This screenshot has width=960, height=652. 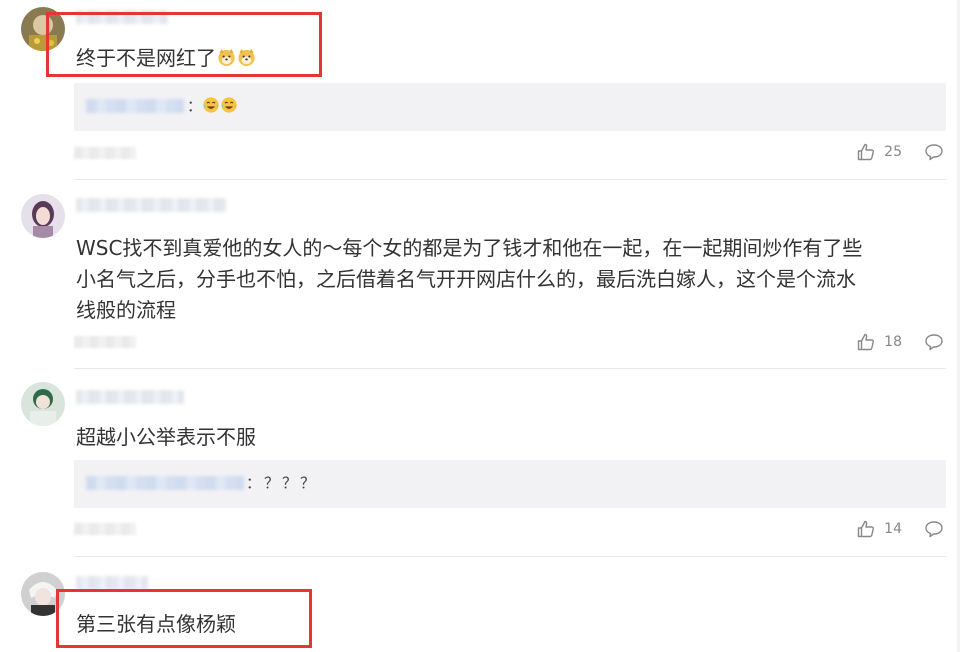 What do you see at coordinates (480, 605) in the screenshot?
I see `comment-4: 第三张有点像杨颖` at bounding box center [480, 605].